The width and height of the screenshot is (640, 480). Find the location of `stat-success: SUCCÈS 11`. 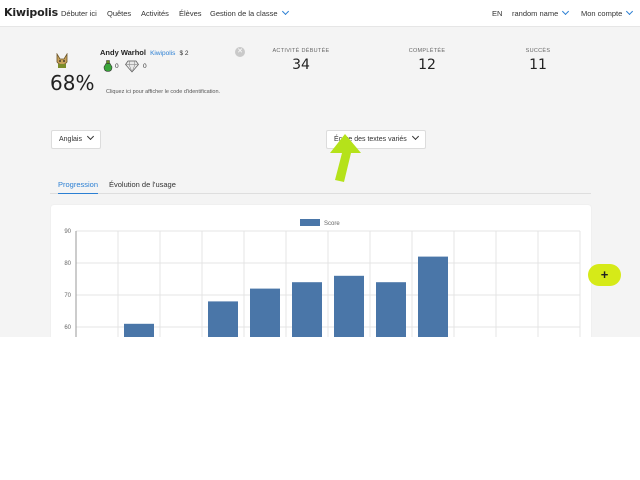

stat-success: SUCCÈS 11 is located at coordinates (538, 60).